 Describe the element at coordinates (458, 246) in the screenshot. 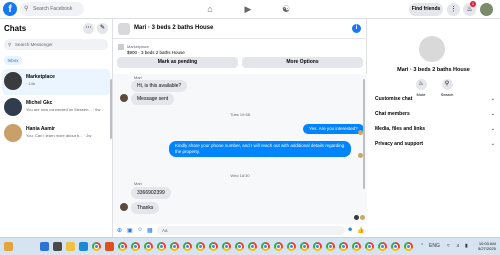

I see `speaker-icon: ♬` at that location.